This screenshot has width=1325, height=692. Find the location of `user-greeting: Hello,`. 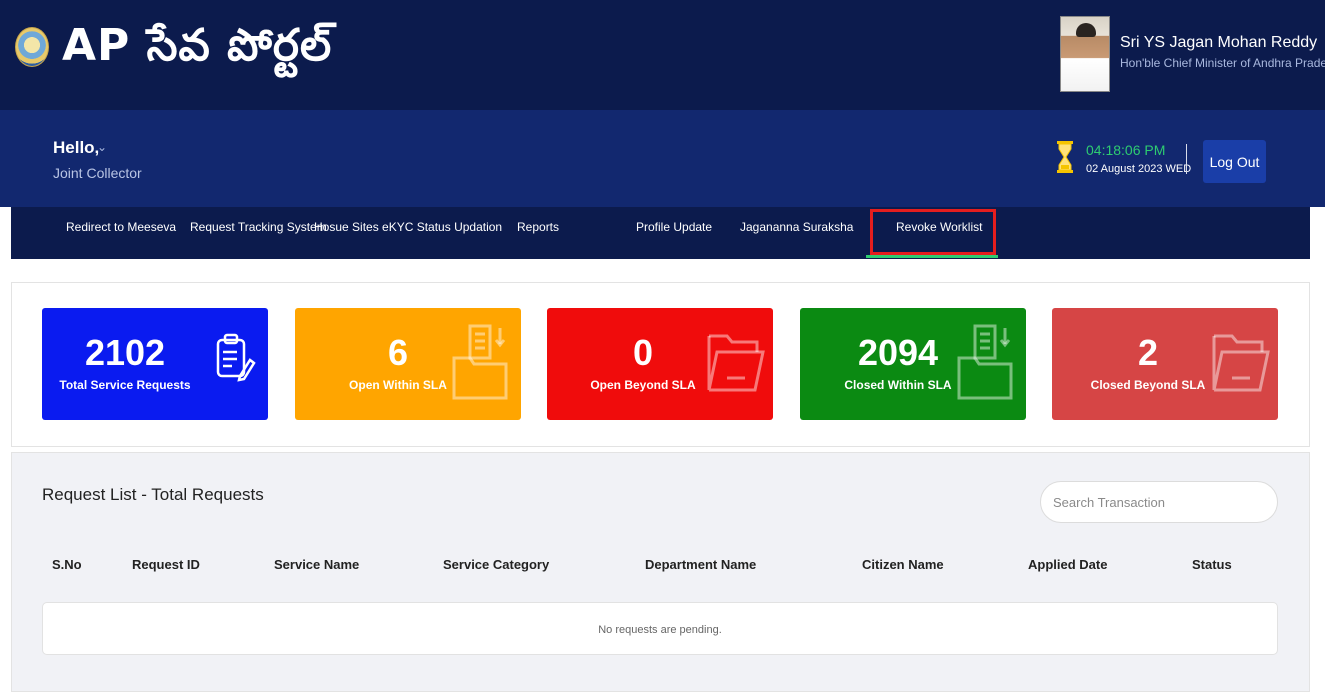

user-greeting: Hello, is located at coordinates (76, 148).